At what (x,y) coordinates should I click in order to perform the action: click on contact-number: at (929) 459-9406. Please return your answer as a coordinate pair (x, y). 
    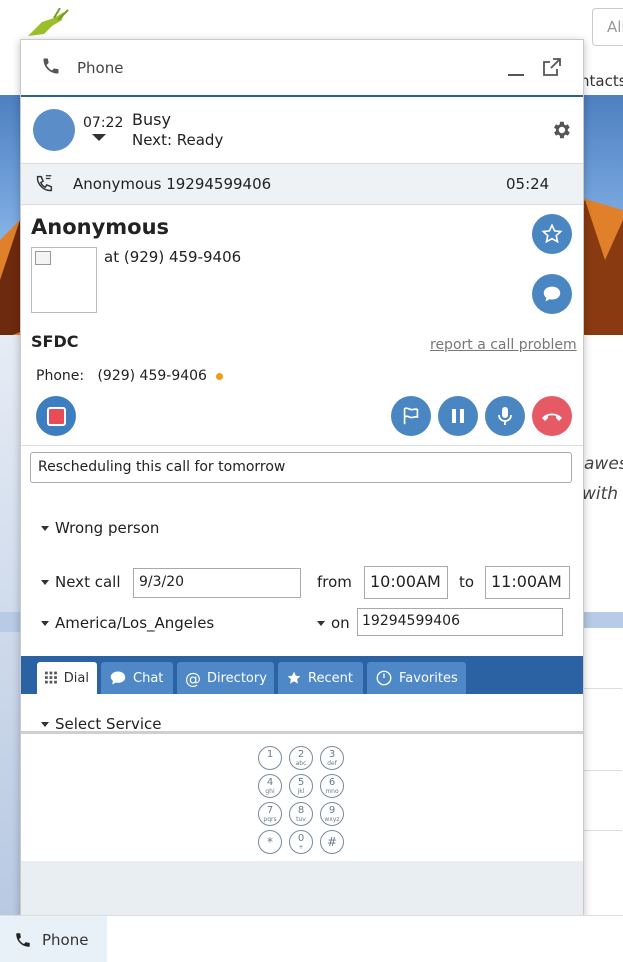
    Looking at the image, I should click on (173, 257).